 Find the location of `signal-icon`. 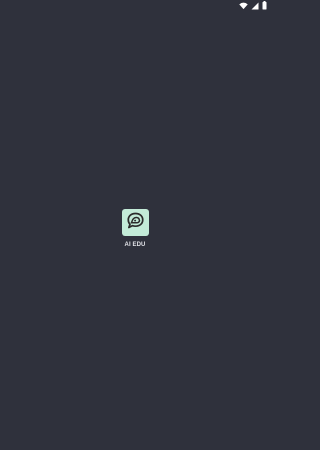

signal-icon is located at coordinates (255, 6).